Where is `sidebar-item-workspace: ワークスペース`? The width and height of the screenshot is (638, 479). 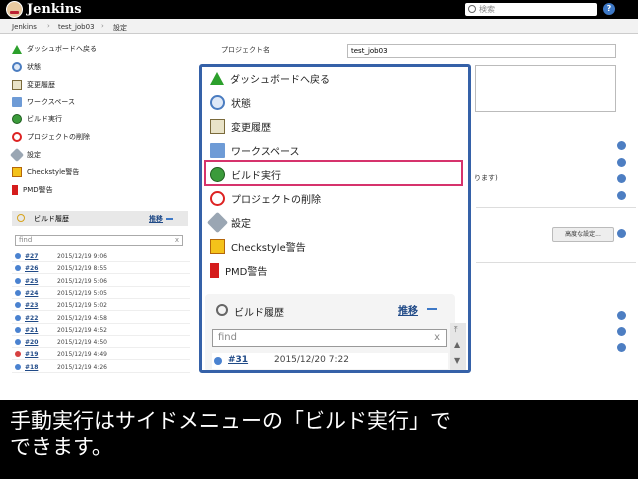
sidebar-item-workspace: ワークスペース is located at coordinates (43, 103).